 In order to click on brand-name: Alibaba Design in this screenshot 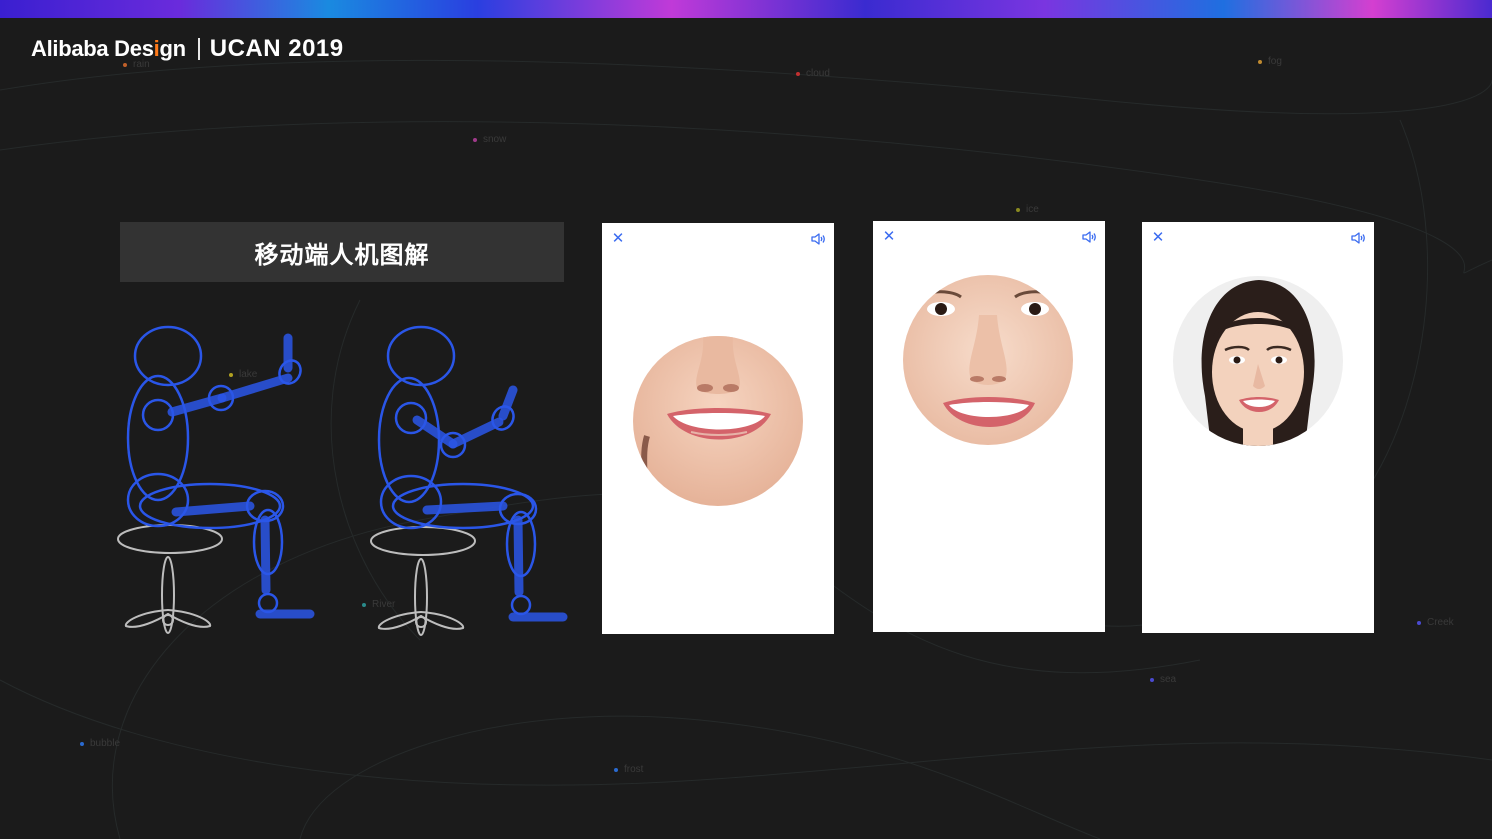, I will do `click(108, 48)`.